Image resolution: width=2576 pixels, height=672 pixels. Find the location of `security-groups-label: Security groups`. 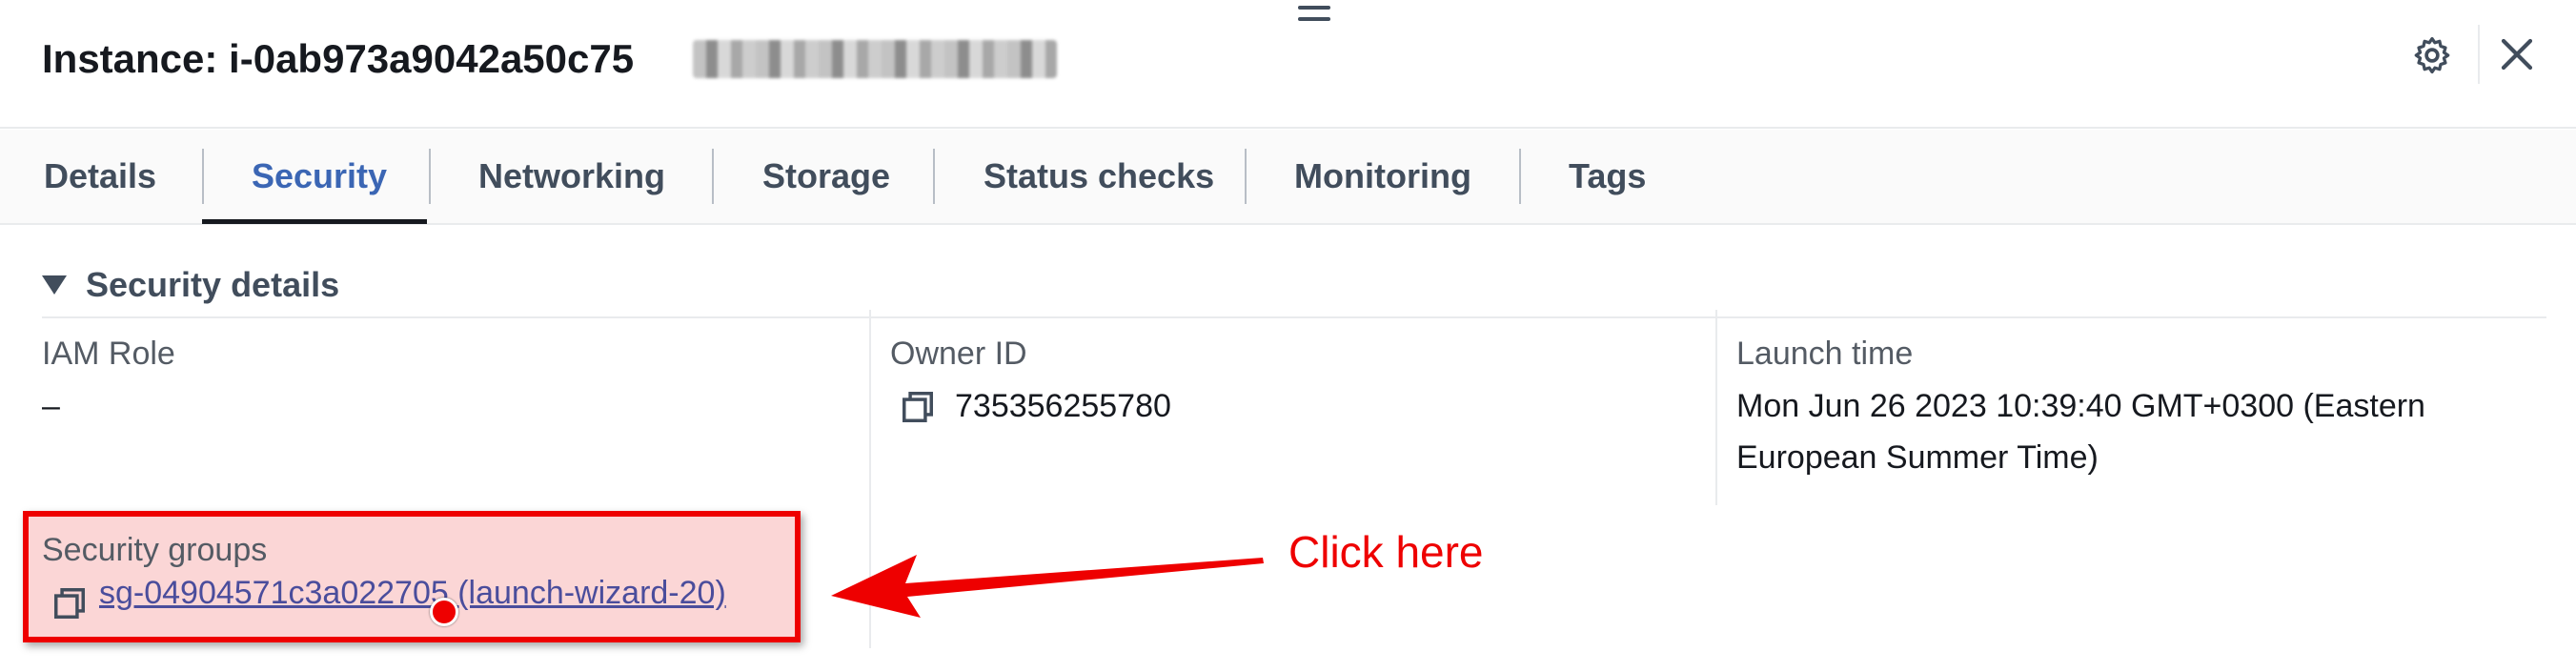

security-groups-label: Security groups is located at coordinates (155, 550).